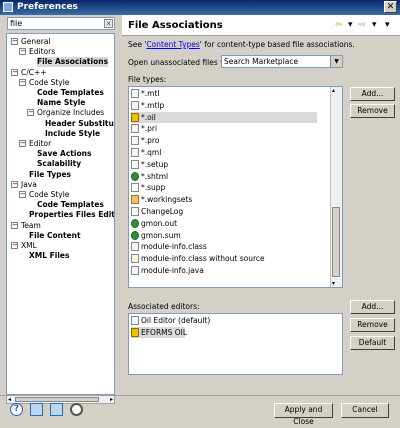 Image resolution: width=400 pixels, height=428 pixels. I want to click on editor-label: EFORMS OIL, so click(164, 332).